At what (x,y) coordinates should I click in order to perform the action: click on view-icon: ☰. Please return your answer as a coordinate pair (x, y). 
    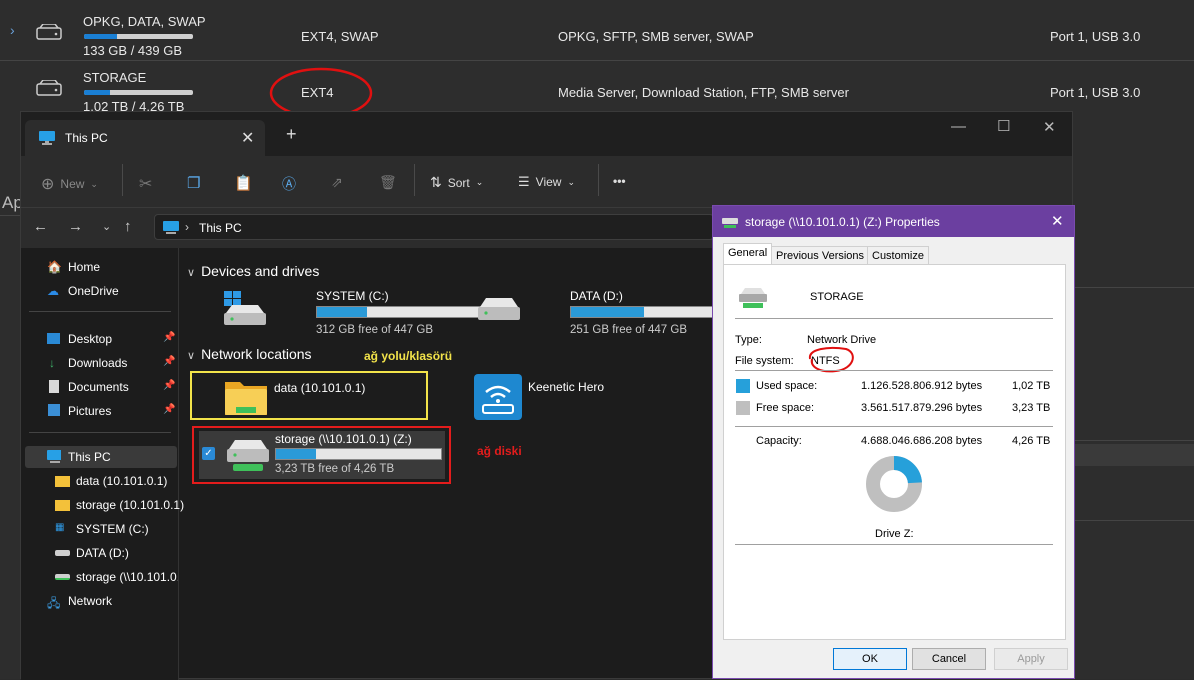
    Looking at the image, I should click on (524, 181).